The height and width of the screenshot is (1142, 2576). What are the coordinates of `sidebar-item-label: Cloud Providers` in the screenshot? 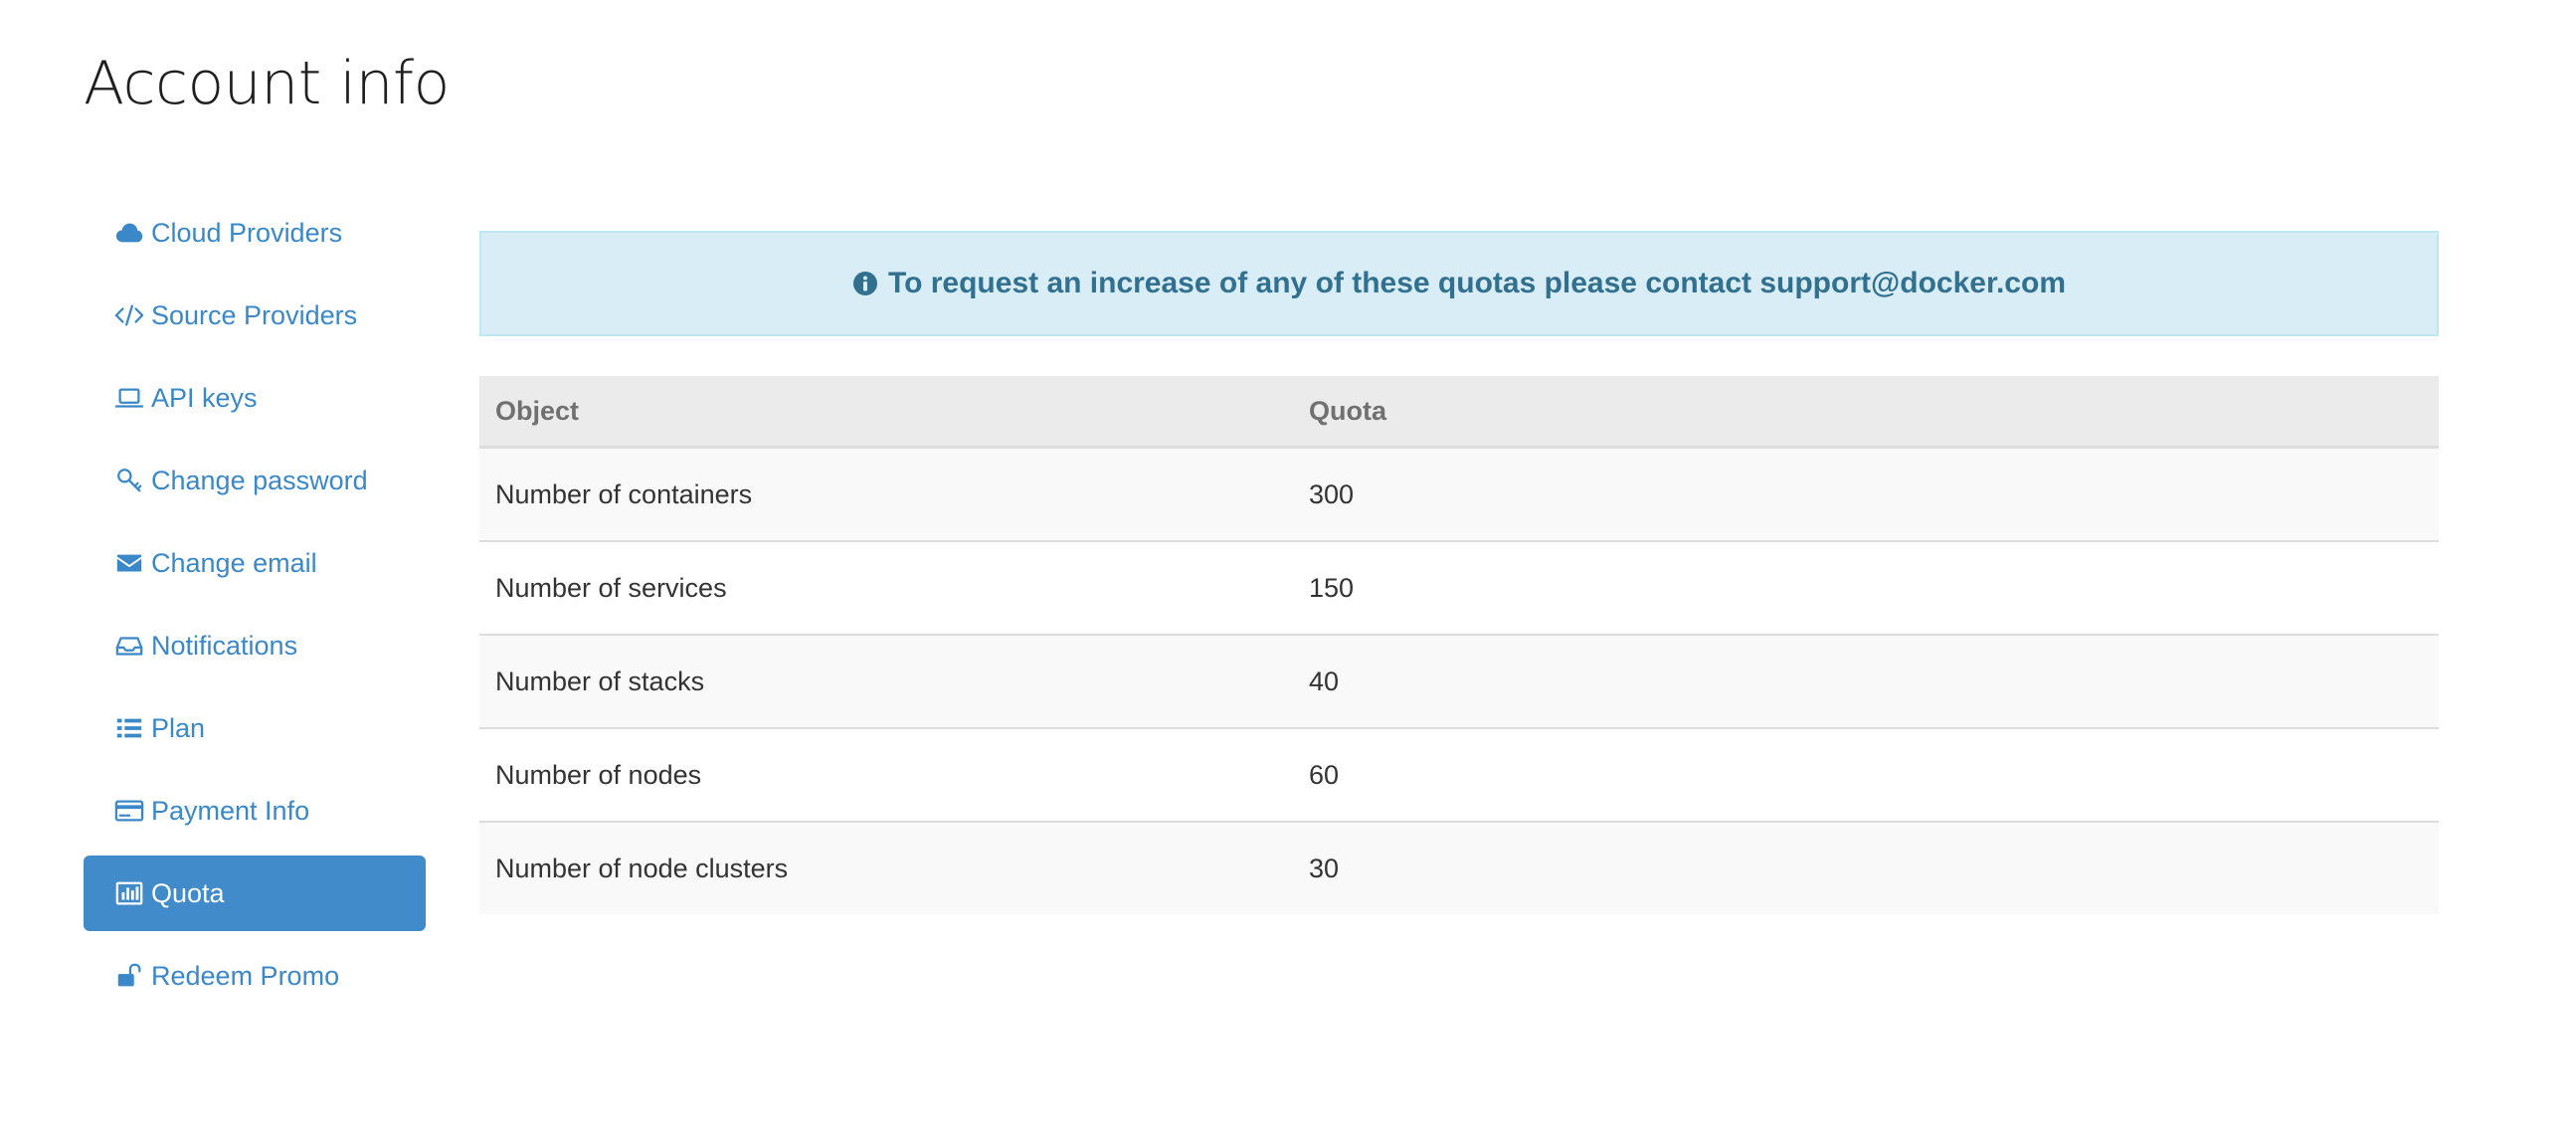 It's located at (247, 232).